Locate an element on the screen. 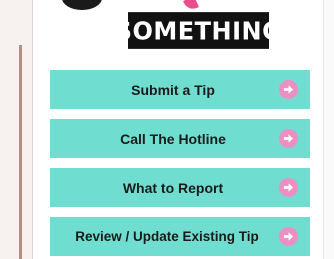  logo-text: SOMETHING is located at coordinates (198, 30).